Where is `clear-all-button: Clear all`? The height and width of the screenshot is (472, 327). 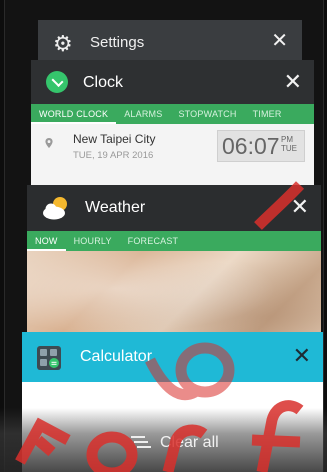 clear-all-button: Clear all is located at coordinates (163, 440).